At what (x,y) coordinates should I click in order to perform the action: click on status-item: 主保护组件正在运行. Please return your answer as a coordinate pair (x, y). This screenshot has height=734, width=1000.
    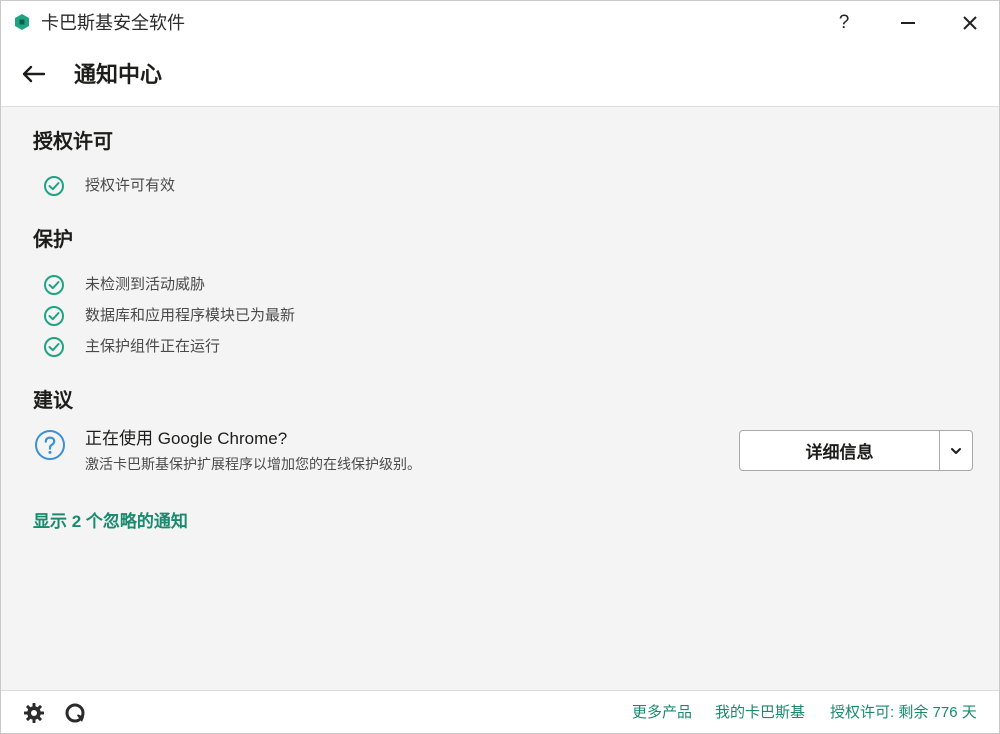
    Looking at the image, I should click on (131, 347).